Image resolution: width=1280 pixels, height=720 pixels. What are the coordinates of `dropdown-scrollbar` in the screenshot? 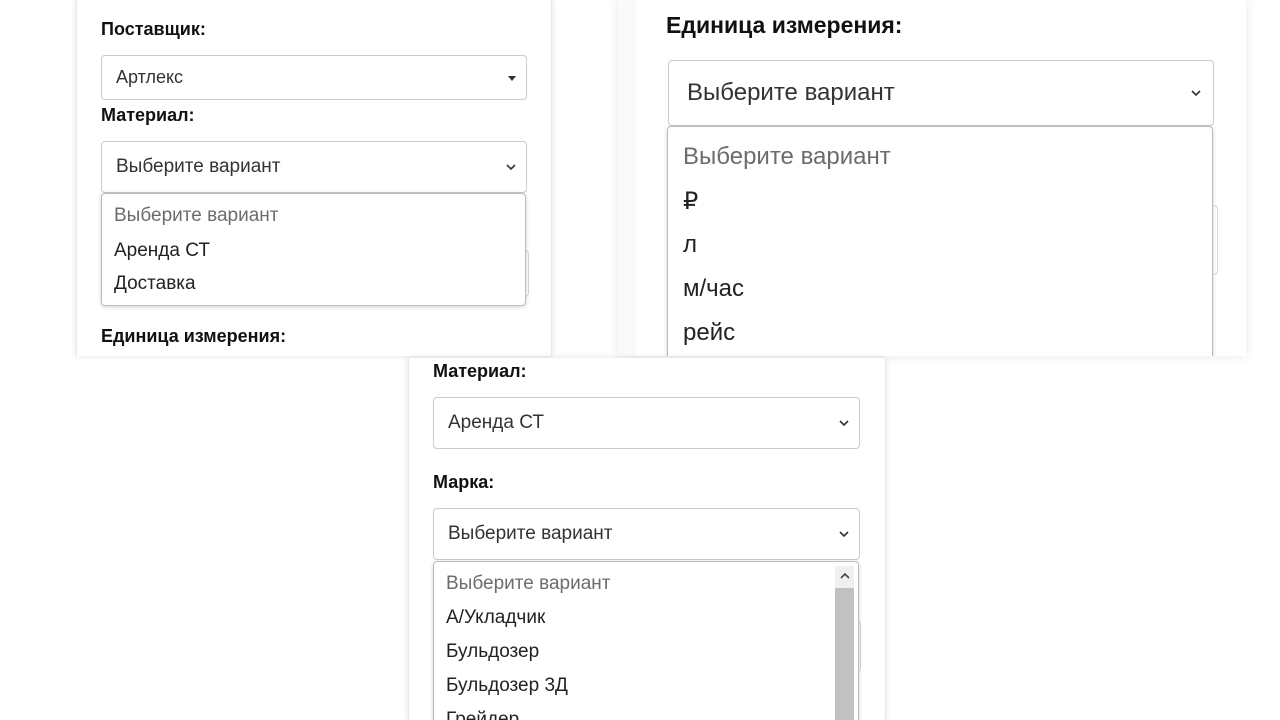 It's located at (844, 643).